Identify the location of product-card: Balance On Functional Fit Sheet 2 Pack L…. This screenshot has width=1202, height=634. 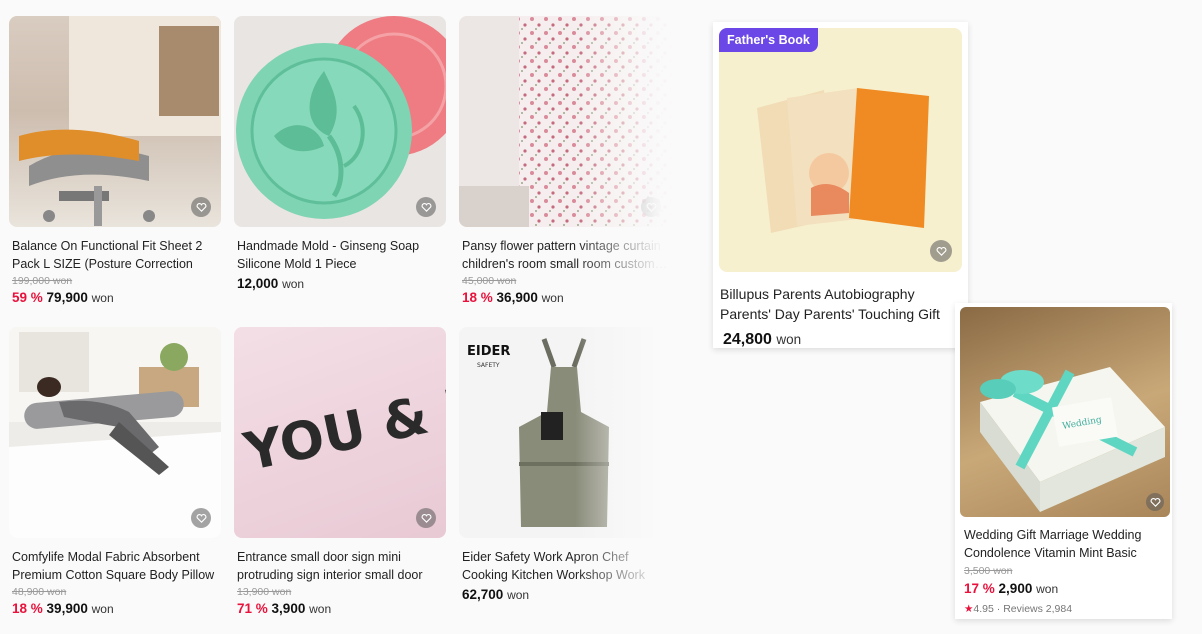
(115, 160).